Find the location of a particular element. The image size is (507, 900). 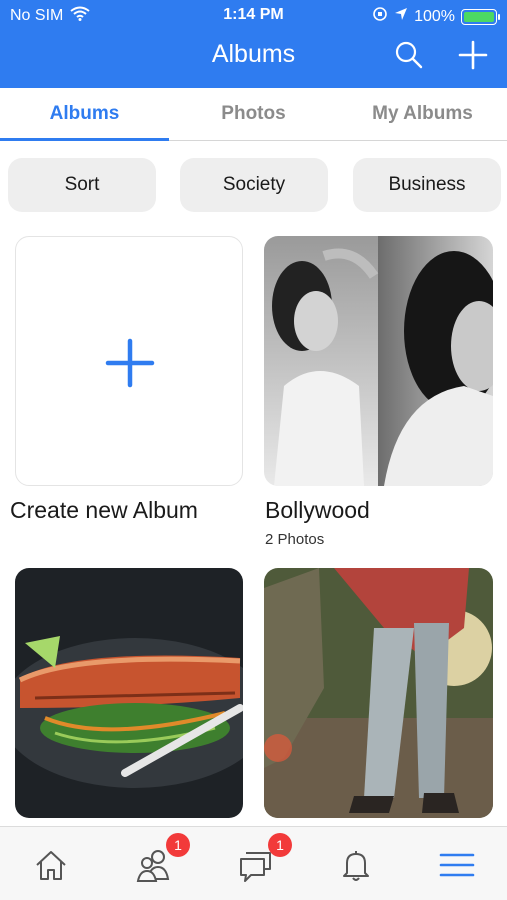

album-cover-food is located at coordinates (129, 693).